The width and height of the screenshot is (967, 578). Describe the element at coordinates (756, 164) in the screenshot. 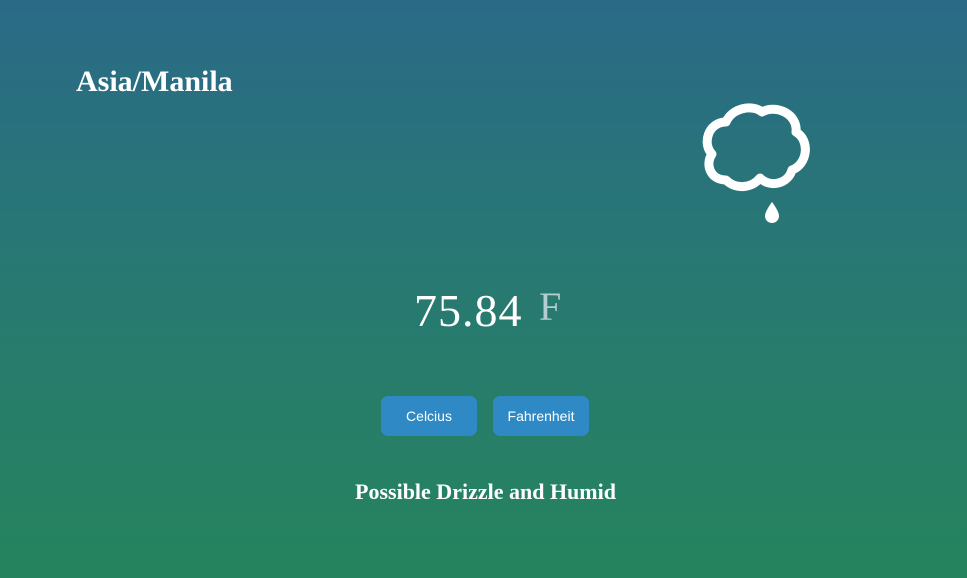

I see `rain-cloud-icon` at that location.